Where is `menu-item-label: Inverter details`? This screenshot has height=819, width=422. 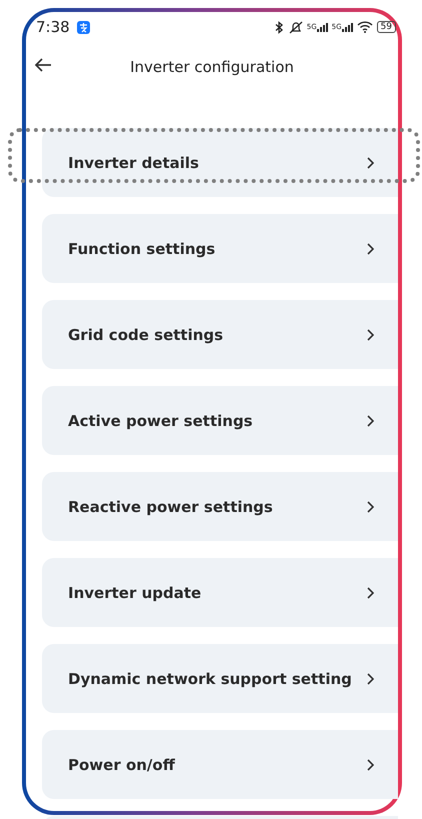
menu-item-label: Inverter details is located at coordinates (134, 163).